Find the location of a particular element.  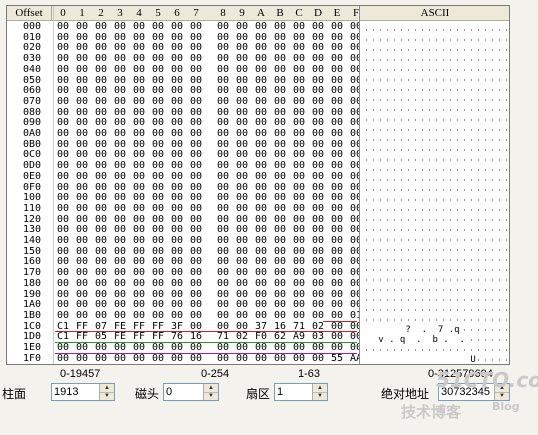

hex-byte: FE is located at coordinates (120, 326).